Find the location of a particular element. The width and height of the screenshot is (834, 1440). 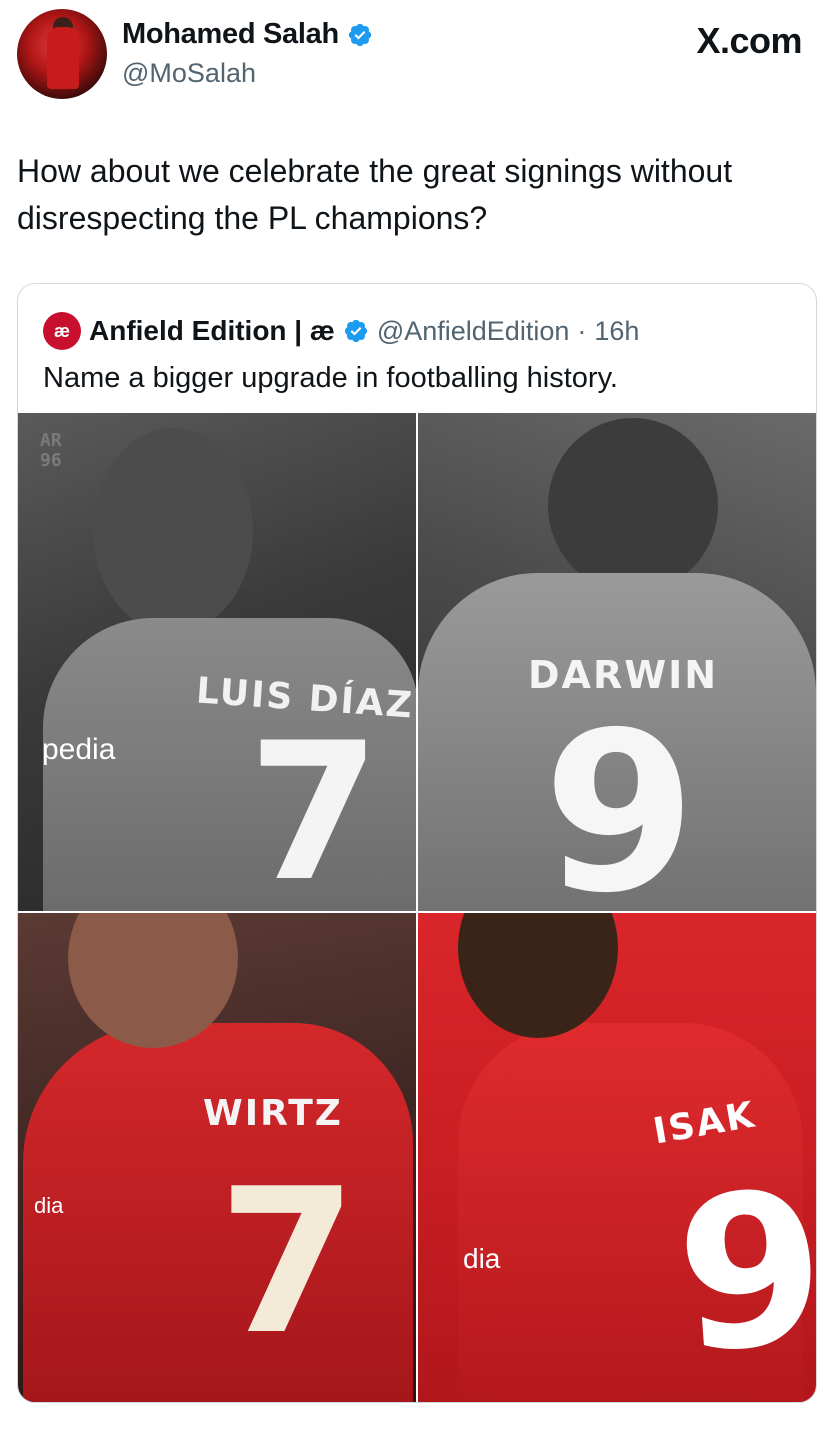

author-avatar is located at coordinates (62, 54).